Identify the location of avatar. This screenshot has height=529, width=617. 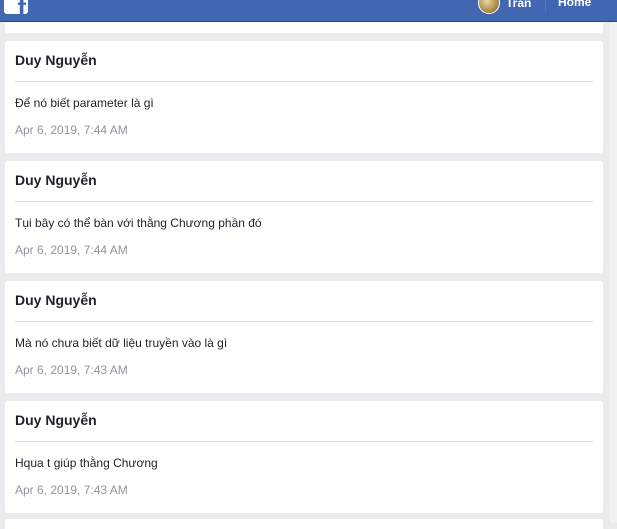
(489, 7).